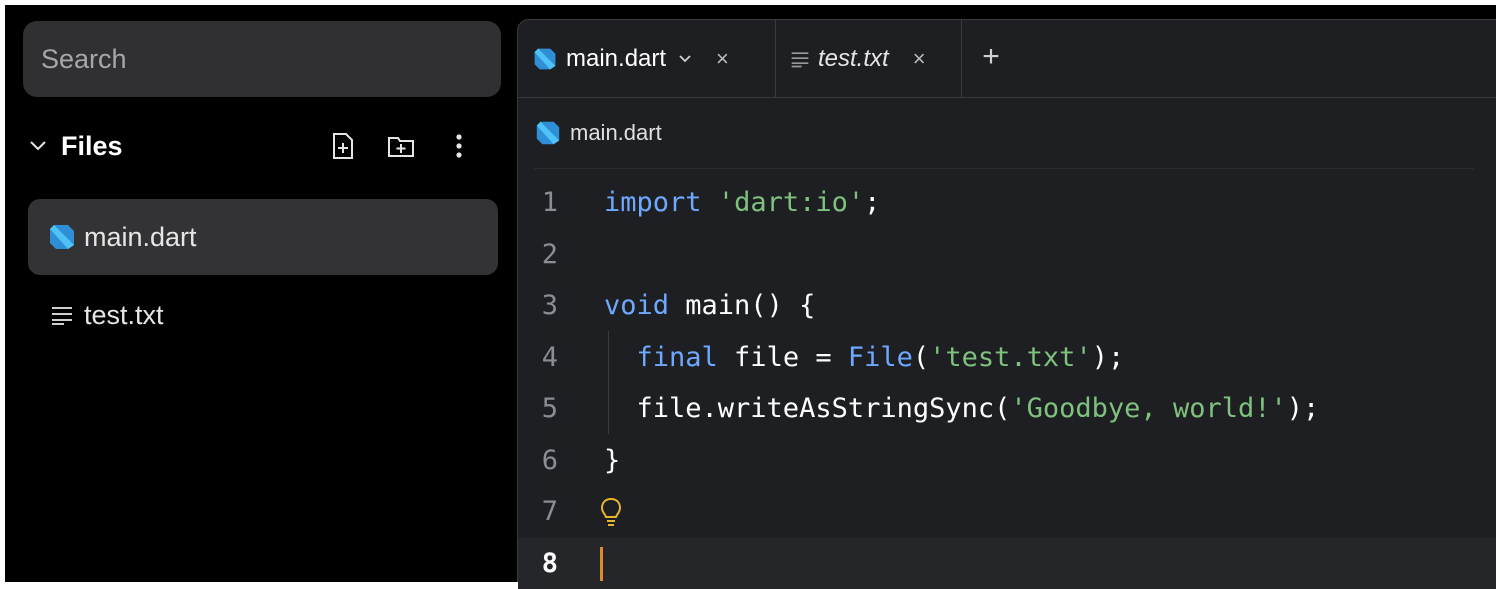  I want to click on line-number: 3, so click(538, 305).